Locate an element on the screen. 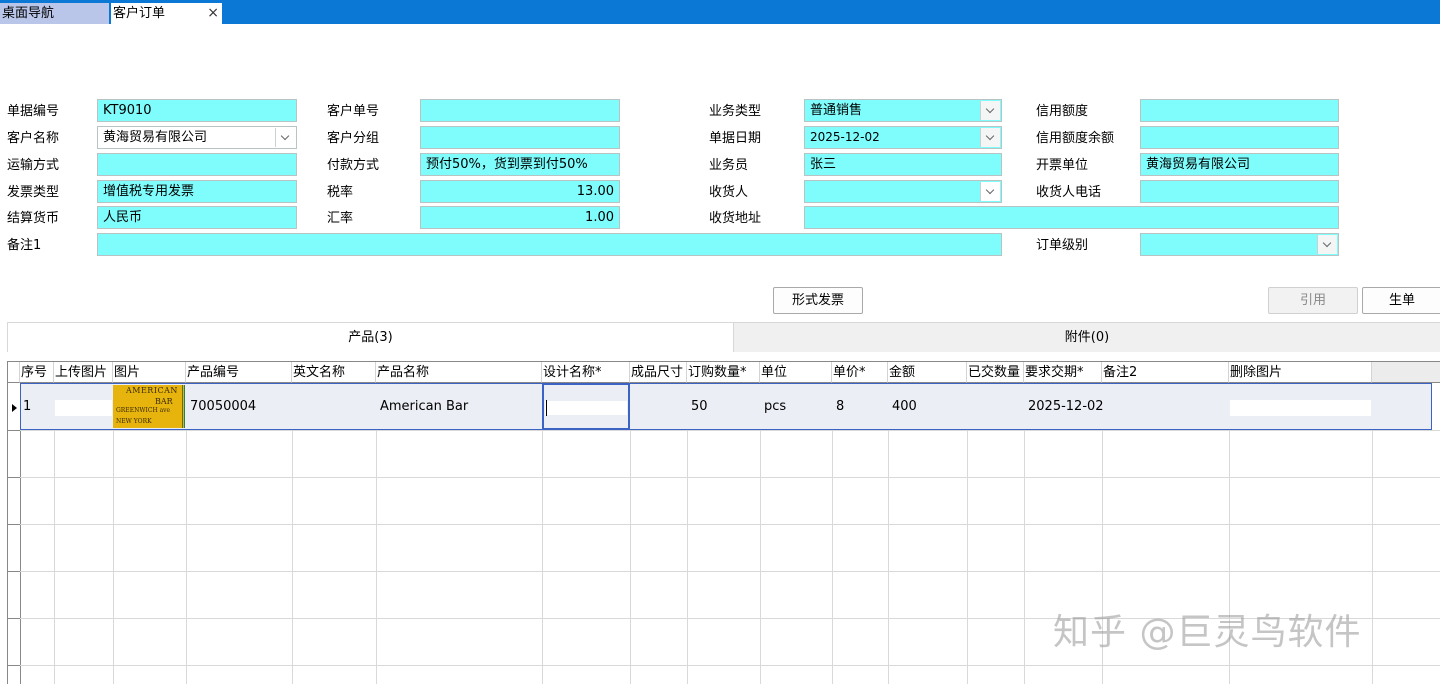  tab-attachments: 附件(0) is located at coordinates (1087, 337).